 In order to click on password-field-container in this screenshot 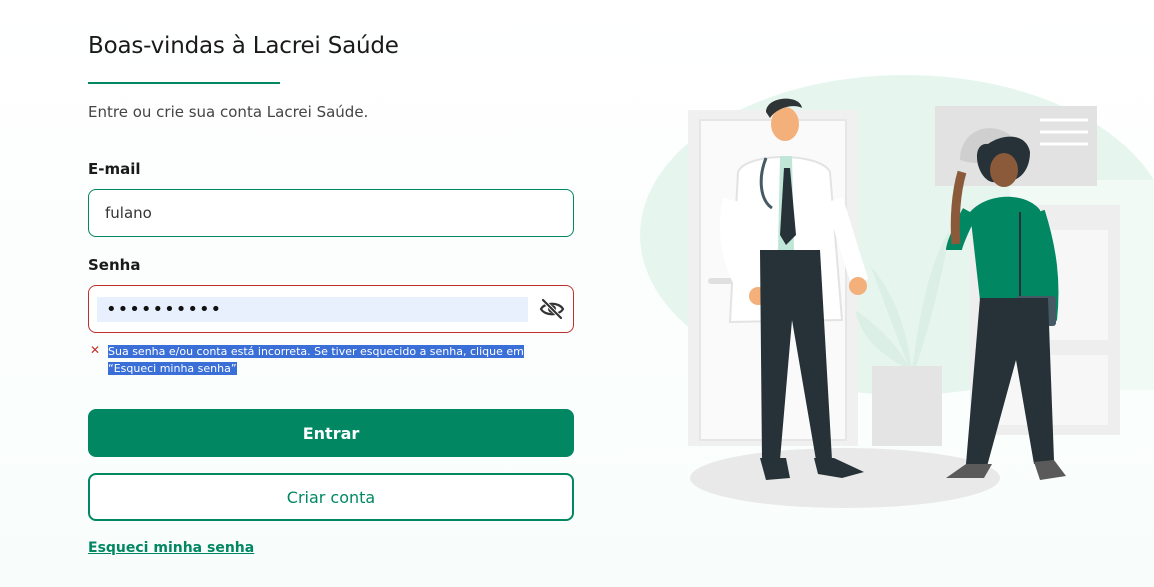, I will do `click(331, 309)`.